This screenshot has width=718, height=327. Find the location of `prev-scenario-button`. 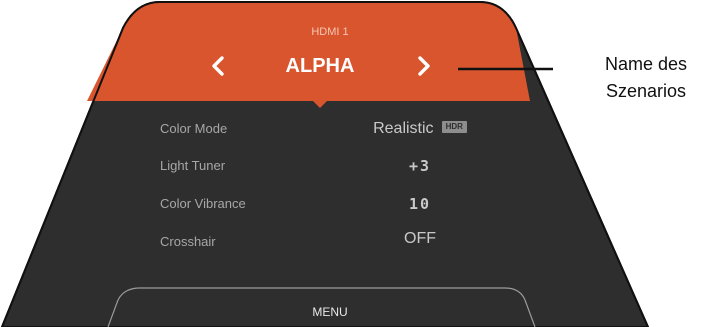

prev-scenario-button is located at coordinates (218, 66).